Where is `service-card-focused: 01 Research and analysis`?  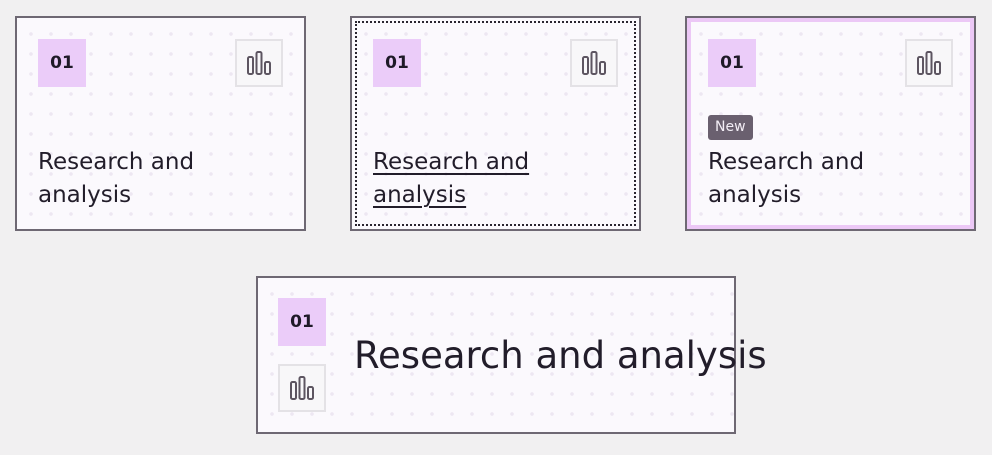 service-card-focused: 01 Research and analysis is located at coordinates (495, 123).